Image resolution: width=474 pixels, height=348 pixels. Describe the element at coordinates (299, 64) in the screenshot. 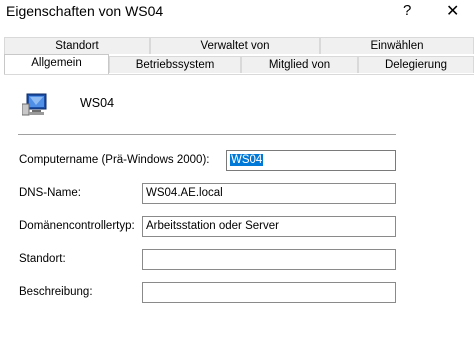

I see `tab-mitglied-von: Mitglied von` at that location.